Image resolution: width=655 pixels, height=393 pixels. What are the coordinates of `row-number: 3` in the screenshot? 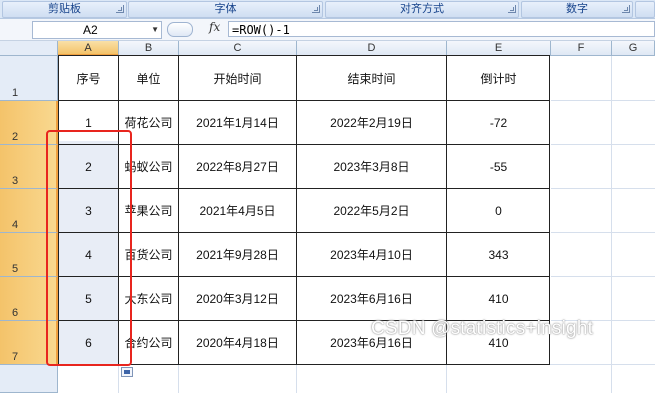 It's located at (15, 181).